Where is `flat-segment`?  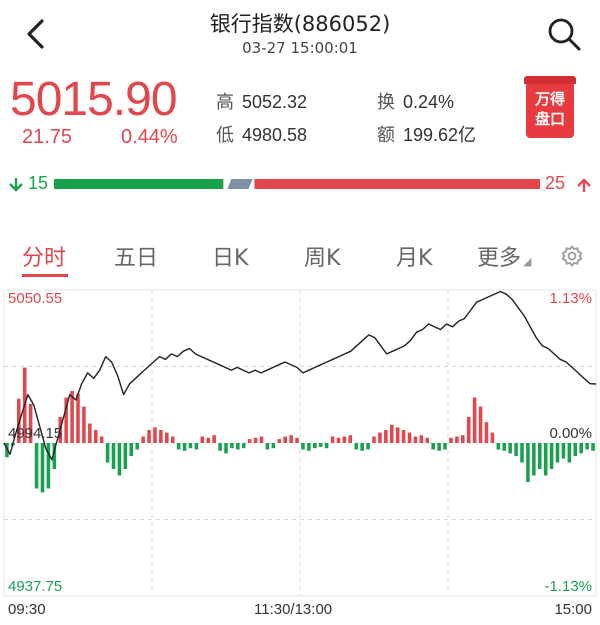
flat-segment is located at coordinates (240, 184).